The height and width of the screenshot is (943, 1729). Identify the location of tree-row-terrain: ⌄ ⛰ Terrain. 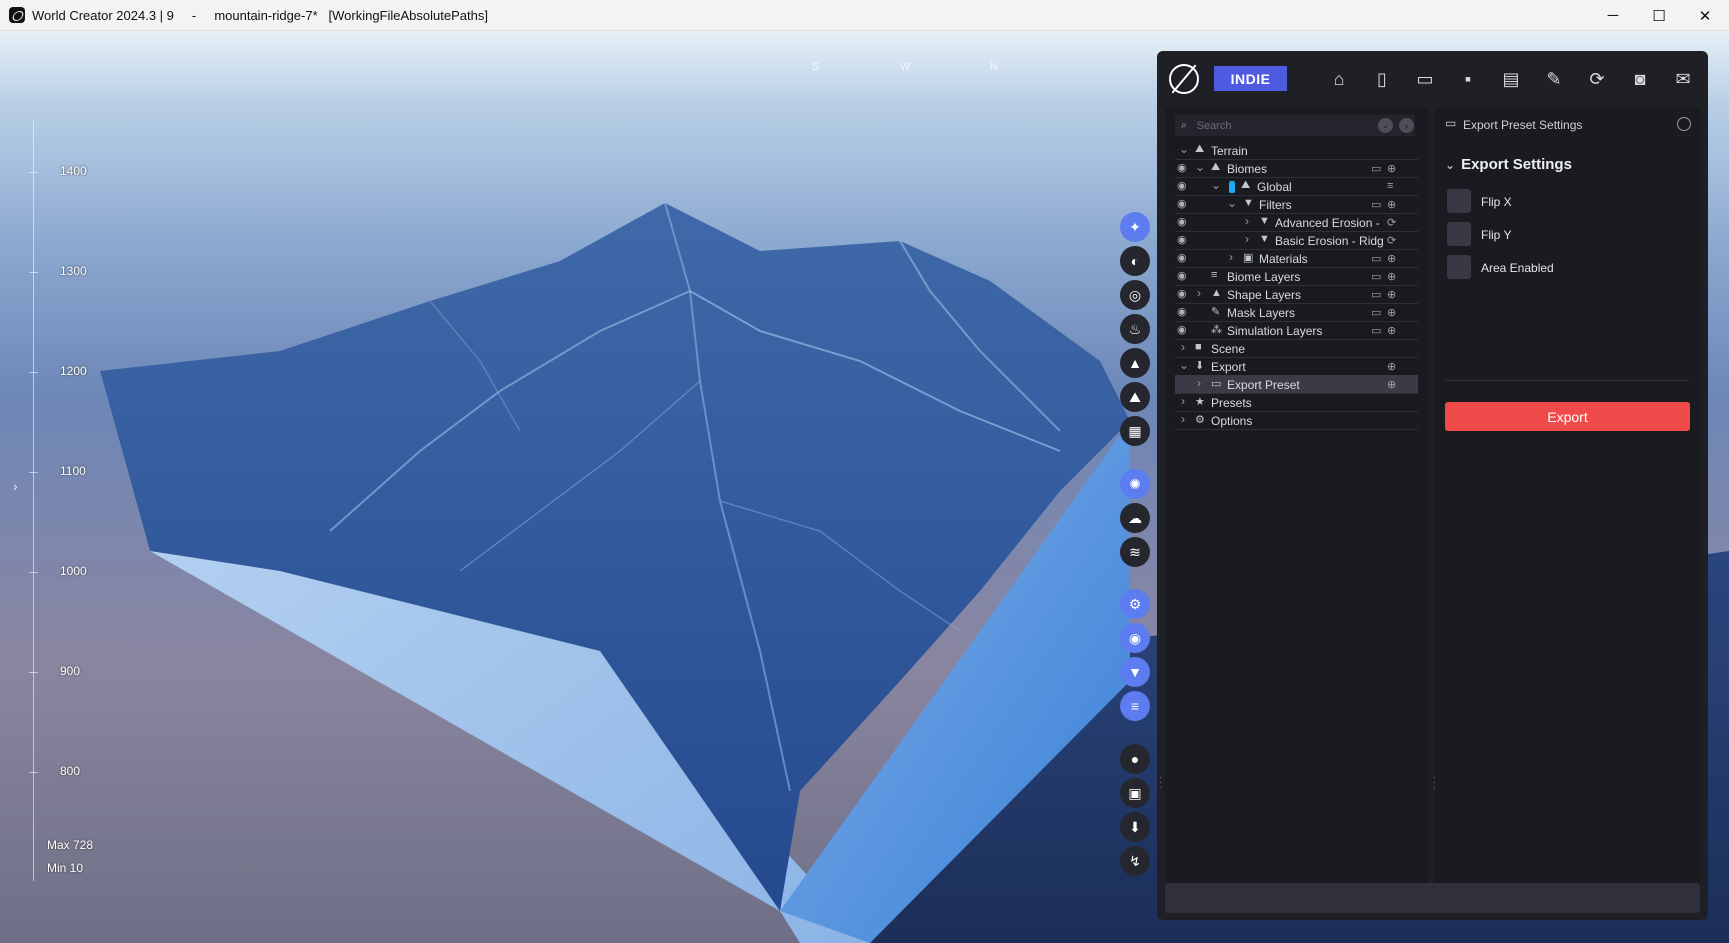
(1296, 150).